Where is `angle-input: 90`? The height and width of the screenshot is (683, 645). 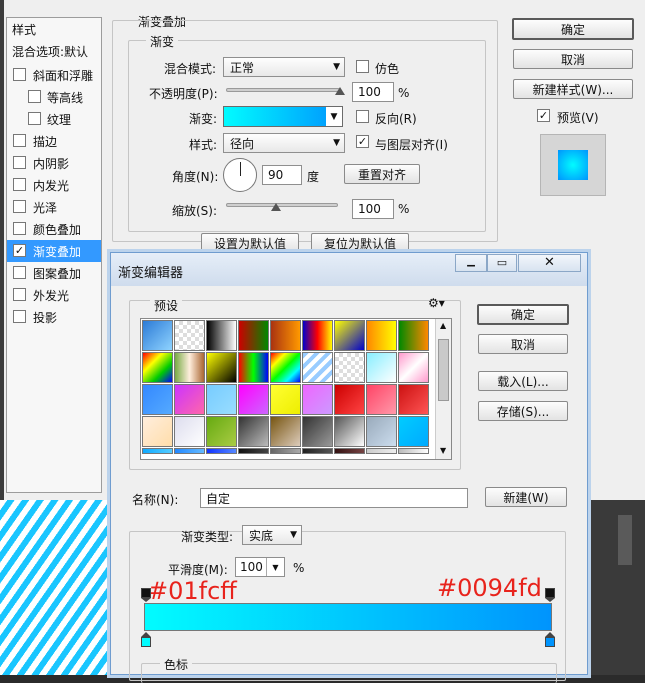 angle-input: 90 is located at coordinates (282, 175).